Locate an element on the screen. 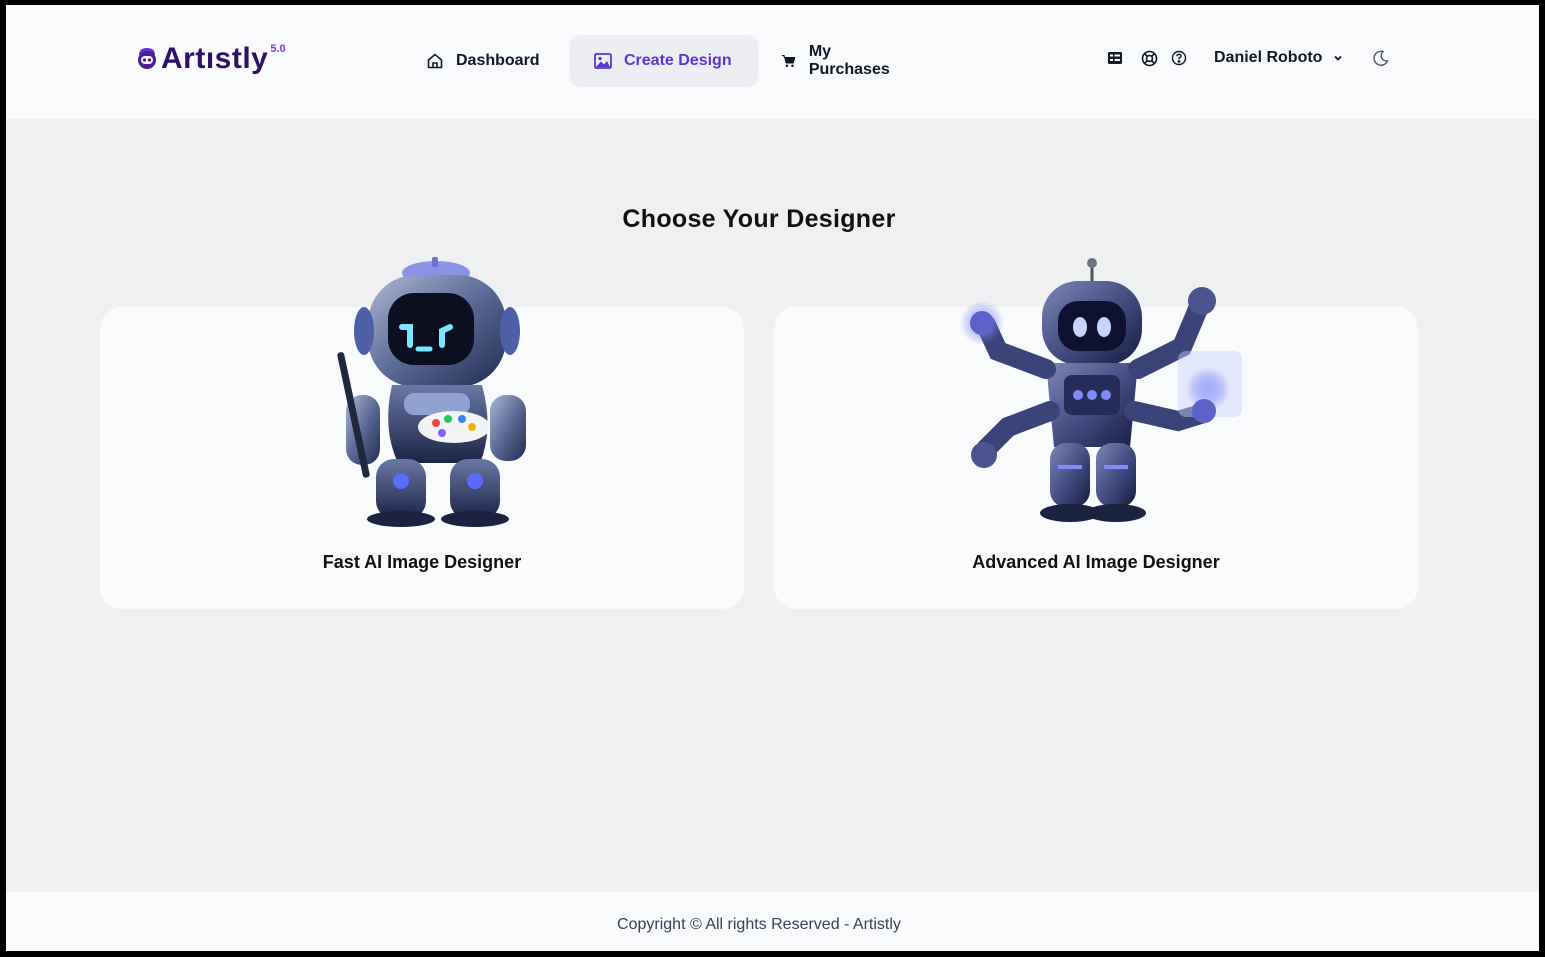  user-menu: Daniel Roboto is located at coordinates (1279, 58).